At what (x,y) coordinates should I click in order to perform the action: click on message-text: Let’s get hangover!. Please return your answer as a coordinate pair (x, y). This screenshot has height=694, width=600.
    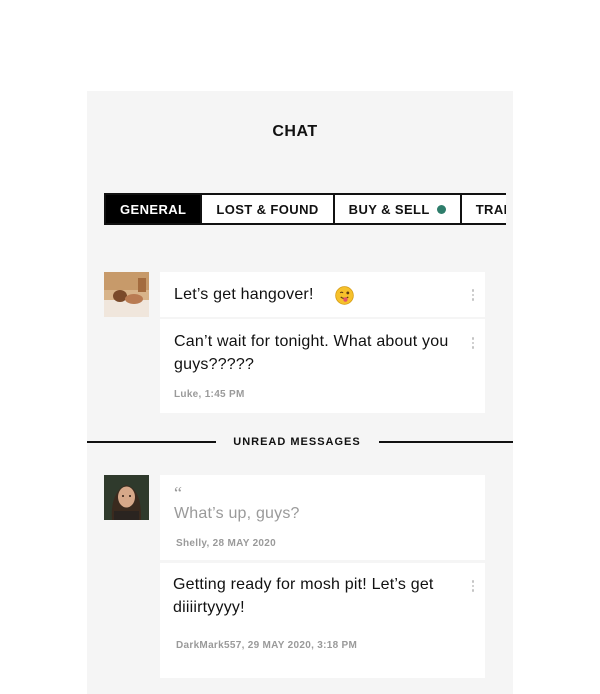
    Looking at the image, I should click on (244, 294).